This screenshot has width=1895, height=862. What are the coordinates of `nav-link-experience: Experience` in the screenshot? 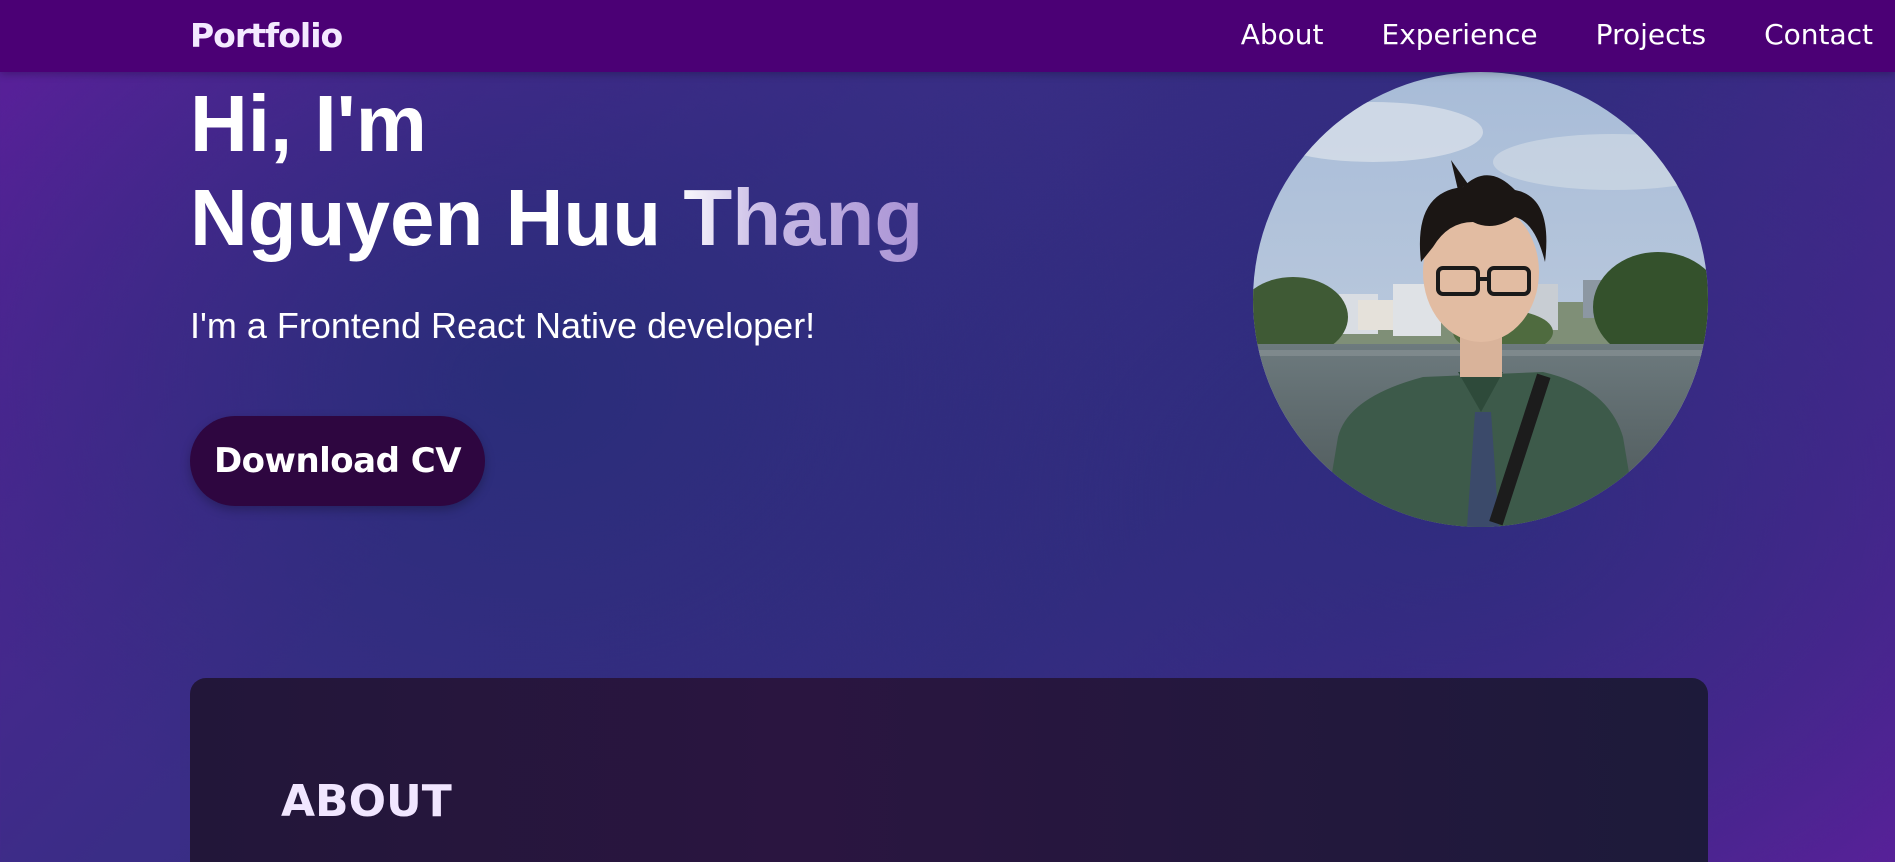 It's located at (1460, 34).